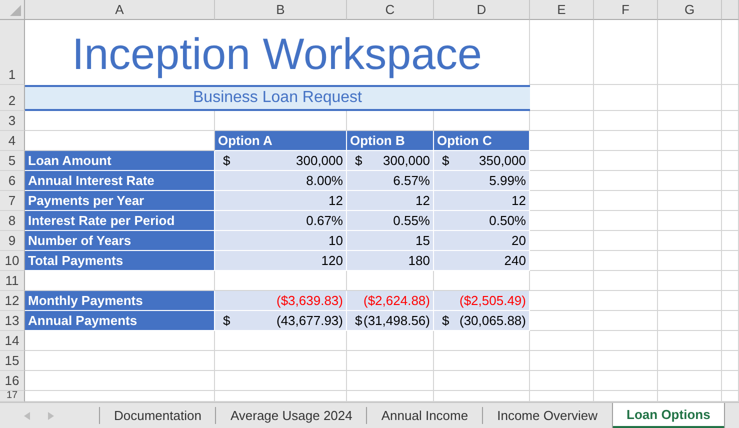  What do you see at coordinates (12, 98) in the screenshot?
I see `row-number: 2` at bounding box center [12, 98].